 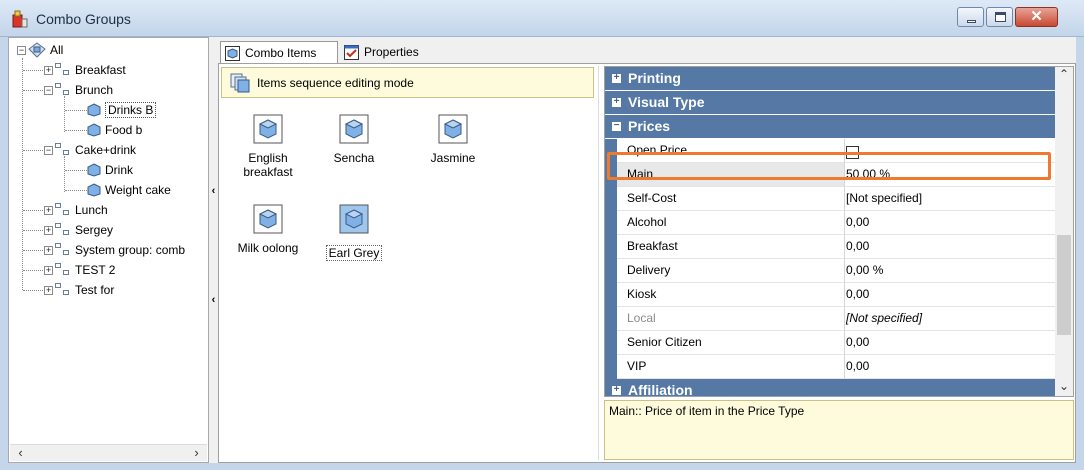 What do you see at coordinates (130, 250) in the screenshot?
I see `tree-item-label: System group: comb` at bounding box center [130, 250].